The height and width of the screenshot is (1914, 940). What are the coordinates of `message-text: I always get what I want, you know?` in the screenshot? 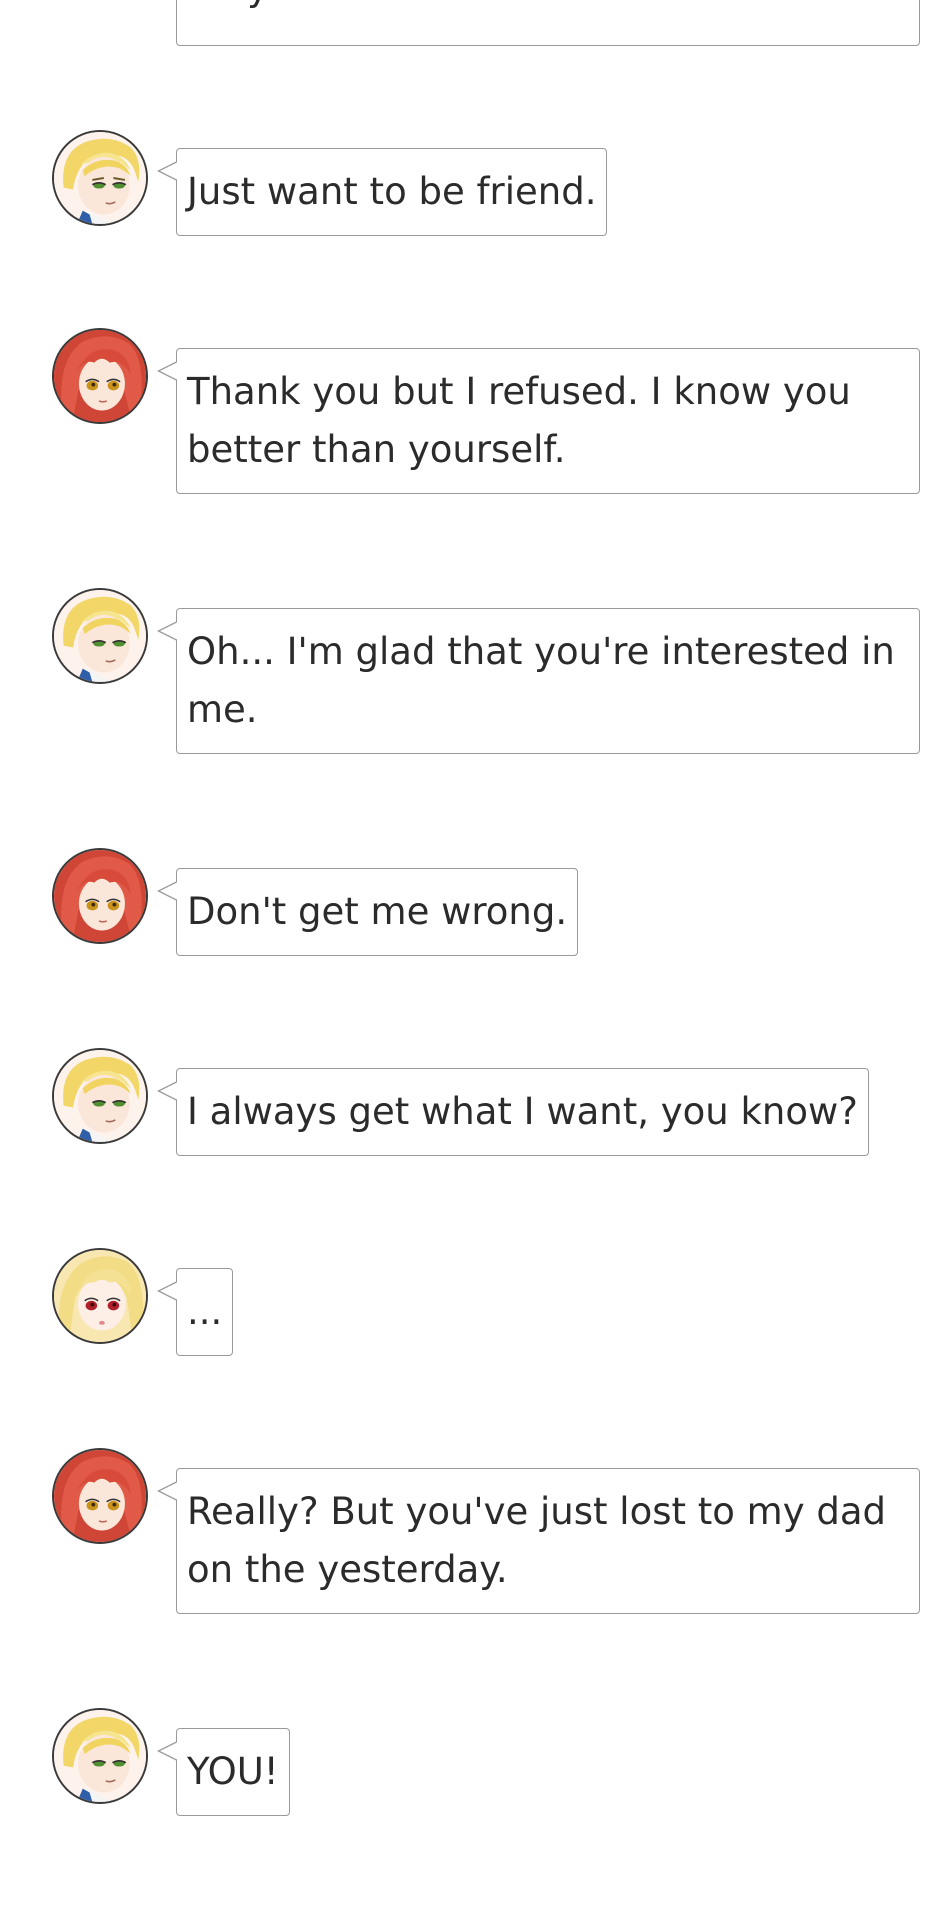 It's located at (522, 1111).